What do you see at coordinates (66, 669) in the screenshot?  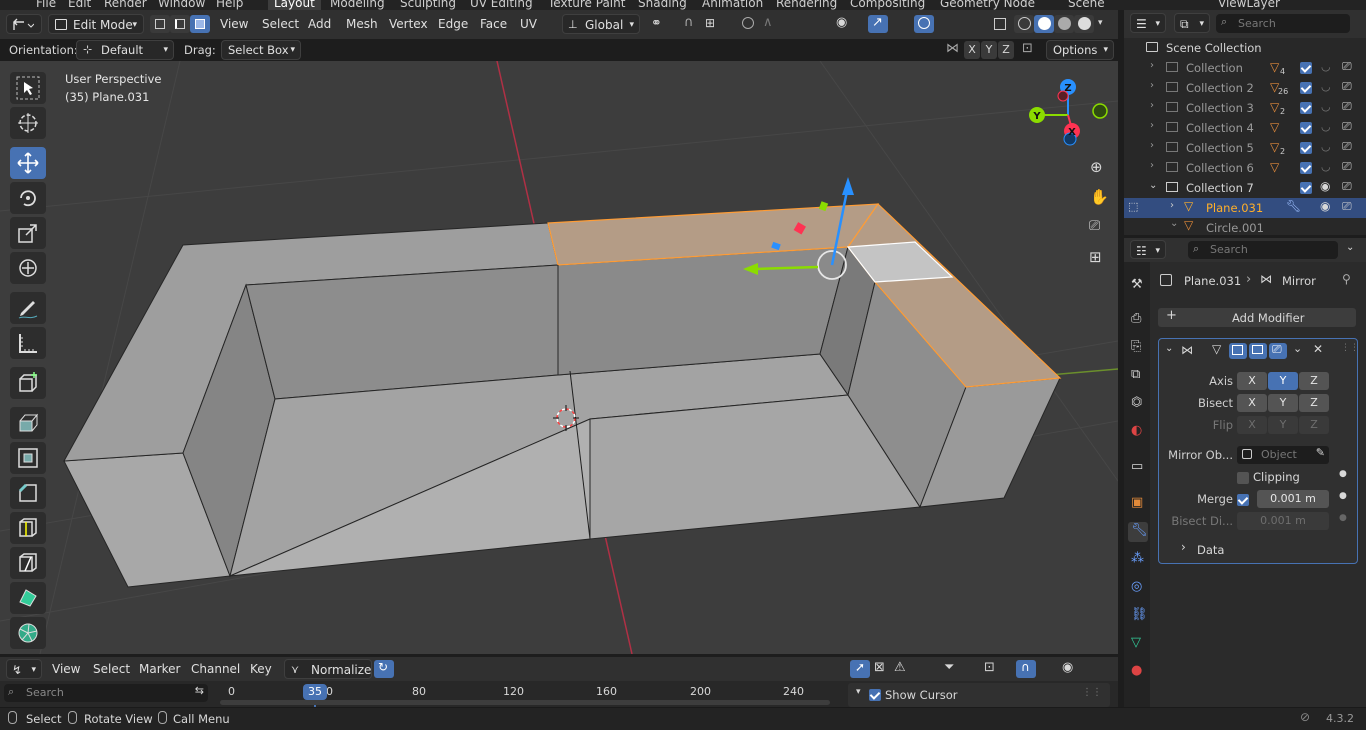 I see `timeline-menu-view: View` at bounding box center [66, 669].